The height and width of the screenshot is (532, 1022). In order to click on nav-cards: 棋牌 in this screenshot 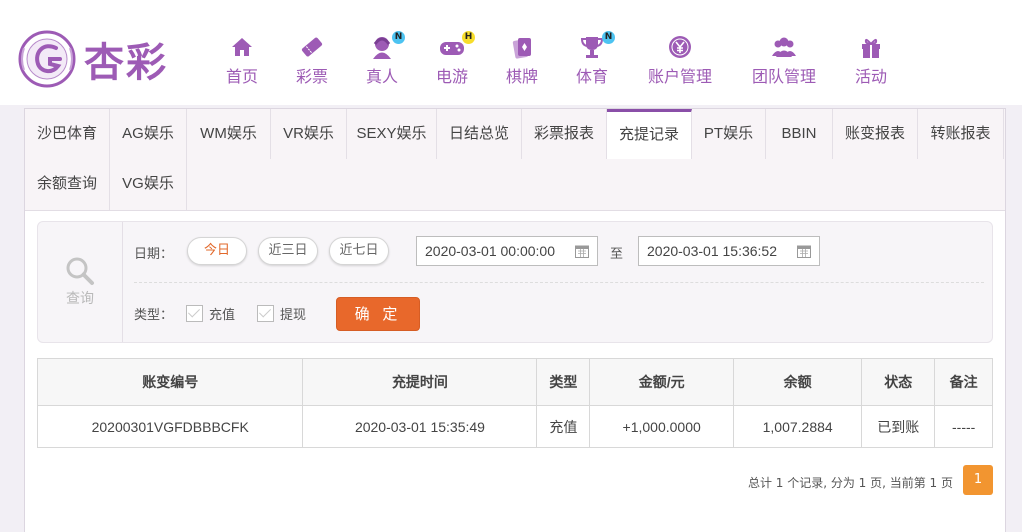, I will do `click(522, 60)`.